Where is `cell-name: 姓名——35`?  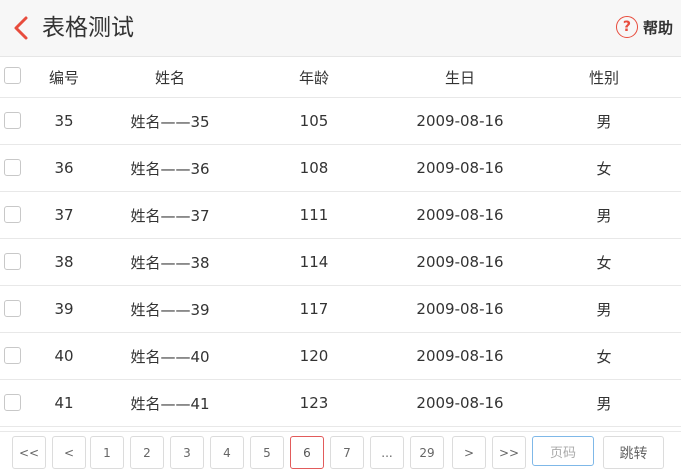
cell-name: 姓名——35 is located at coordinates (170, 121).